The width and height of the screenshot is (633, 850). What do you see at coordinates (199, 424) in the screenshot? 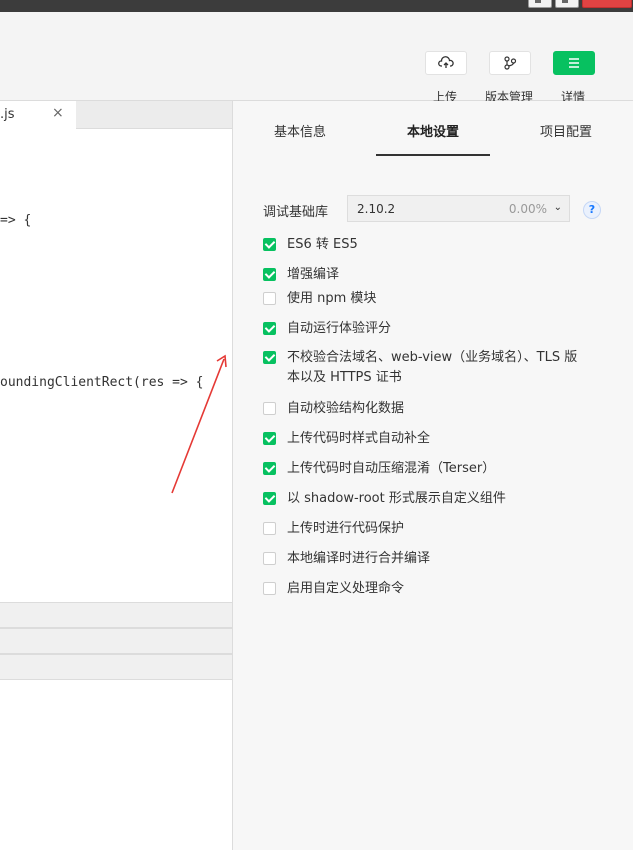
I see `annotation-arrow` at bounding box center [199, 424].